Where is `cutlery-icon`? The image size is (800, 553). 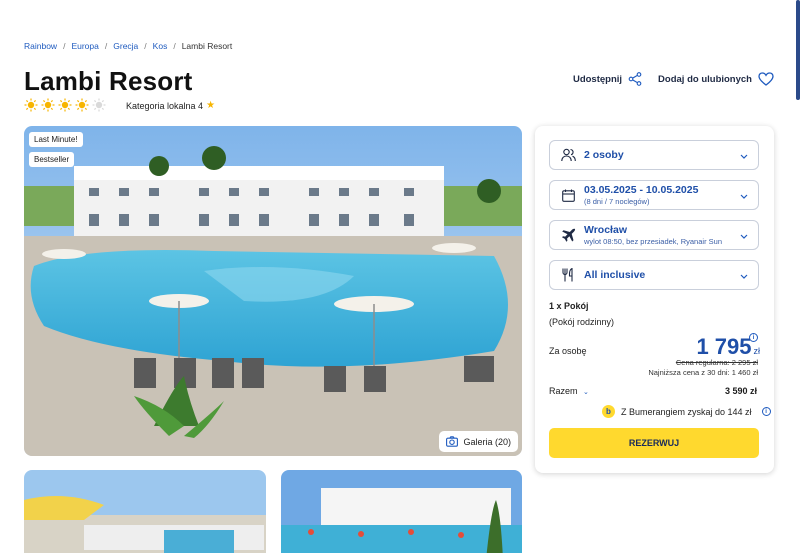
cutlery-icon is located at coordinates (568, 275).